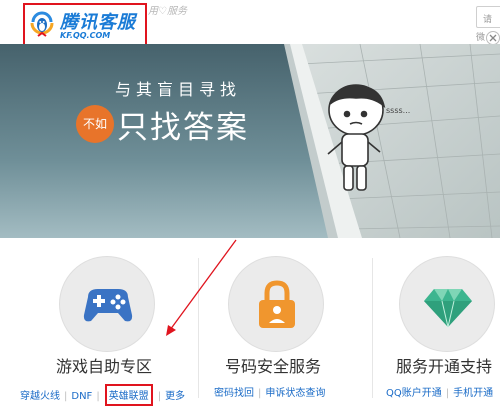 Image resolution: width=500 pixels, height=406 pixels. I want to click on logo-link: 腾讯客服 KF.QQ.COM, so click(85, 24).